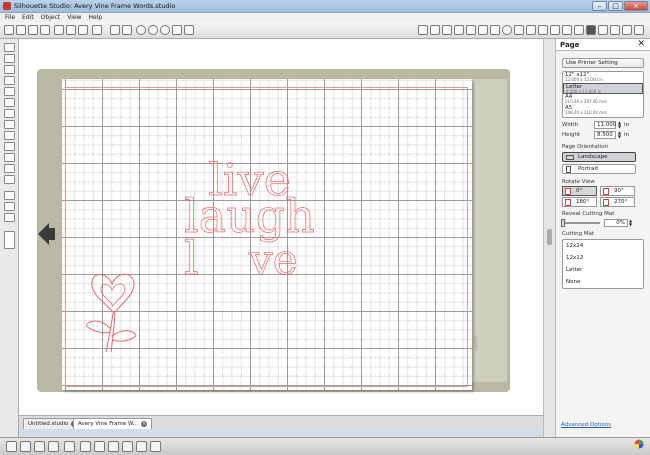  I want to click on options-icon, so click(639, 30).